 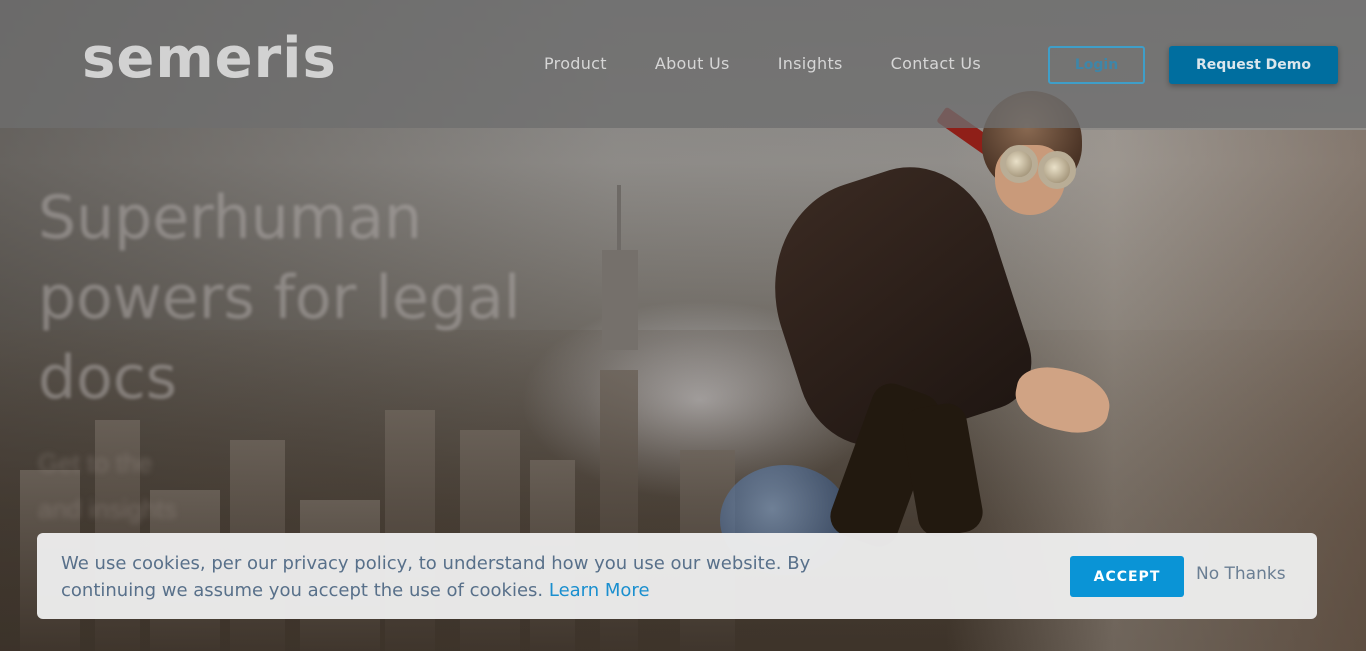 I want to click on nav-contact-us: Contact Us, so click(x=936, y=63).